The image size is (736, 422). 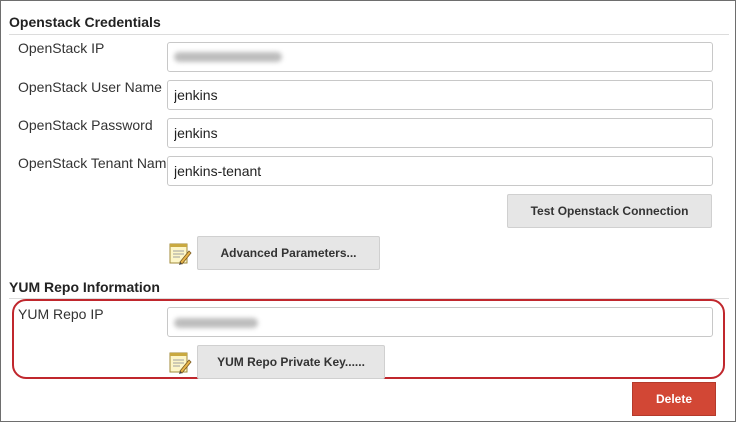 I want to click on openstack-user-name-label: OpenStack User Name, so click(x=90, y=87).